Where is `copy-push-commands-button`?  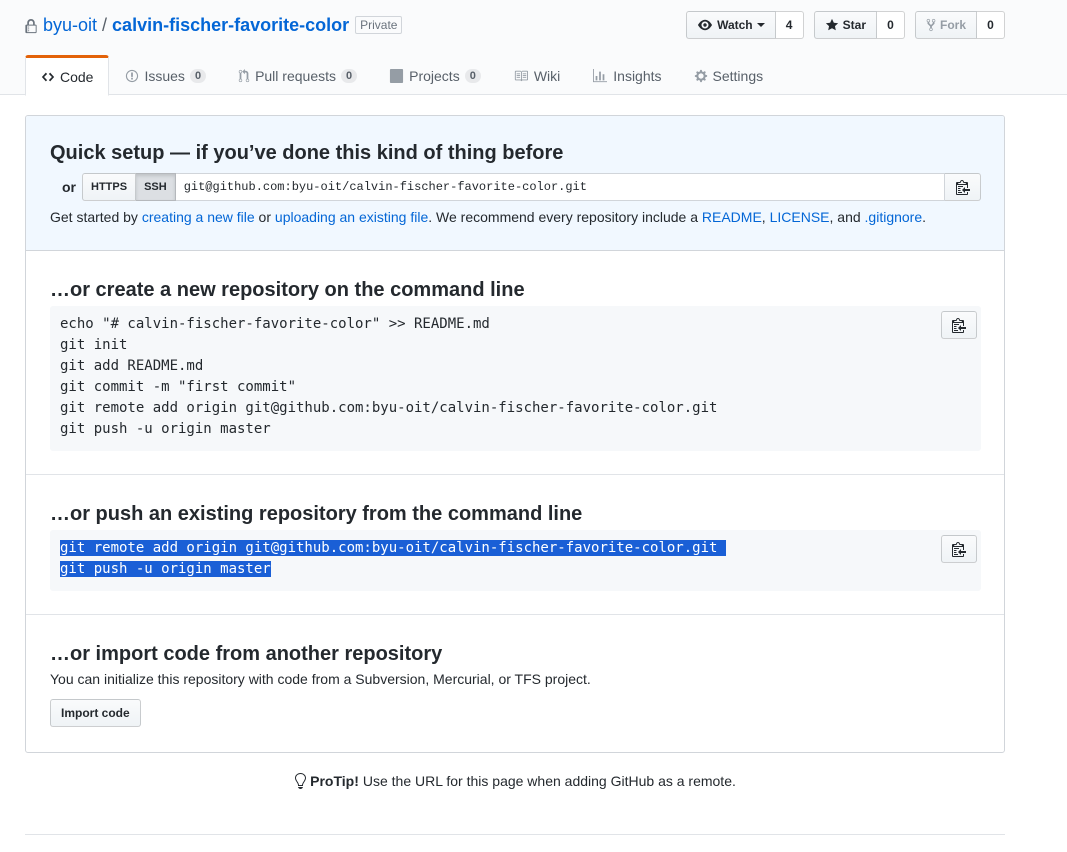
copy-push-commands-button is located at coordinates (959, 549).